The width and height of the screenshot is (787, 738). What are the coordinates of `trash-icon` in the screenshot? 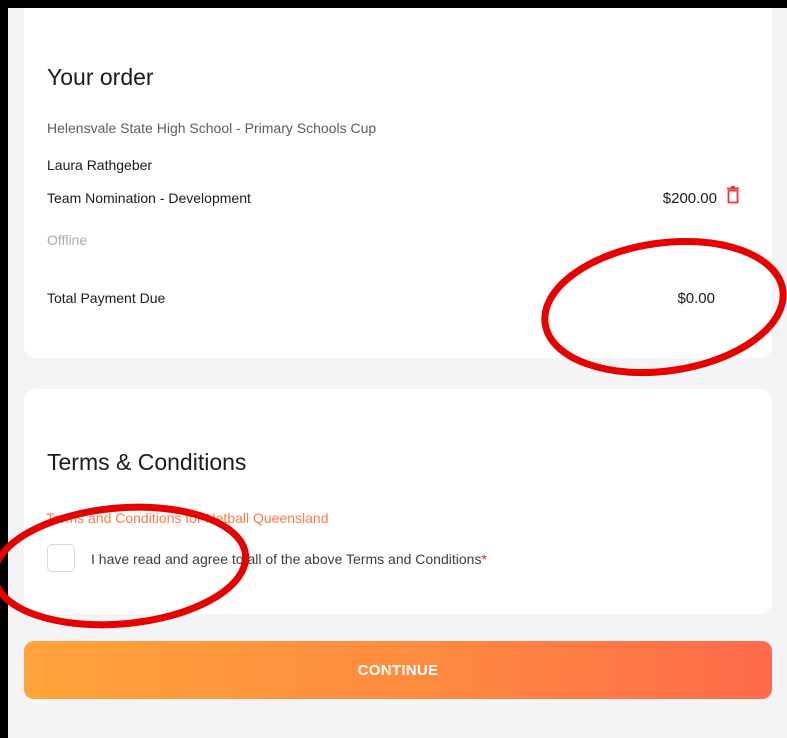 It's located at (733, 195).